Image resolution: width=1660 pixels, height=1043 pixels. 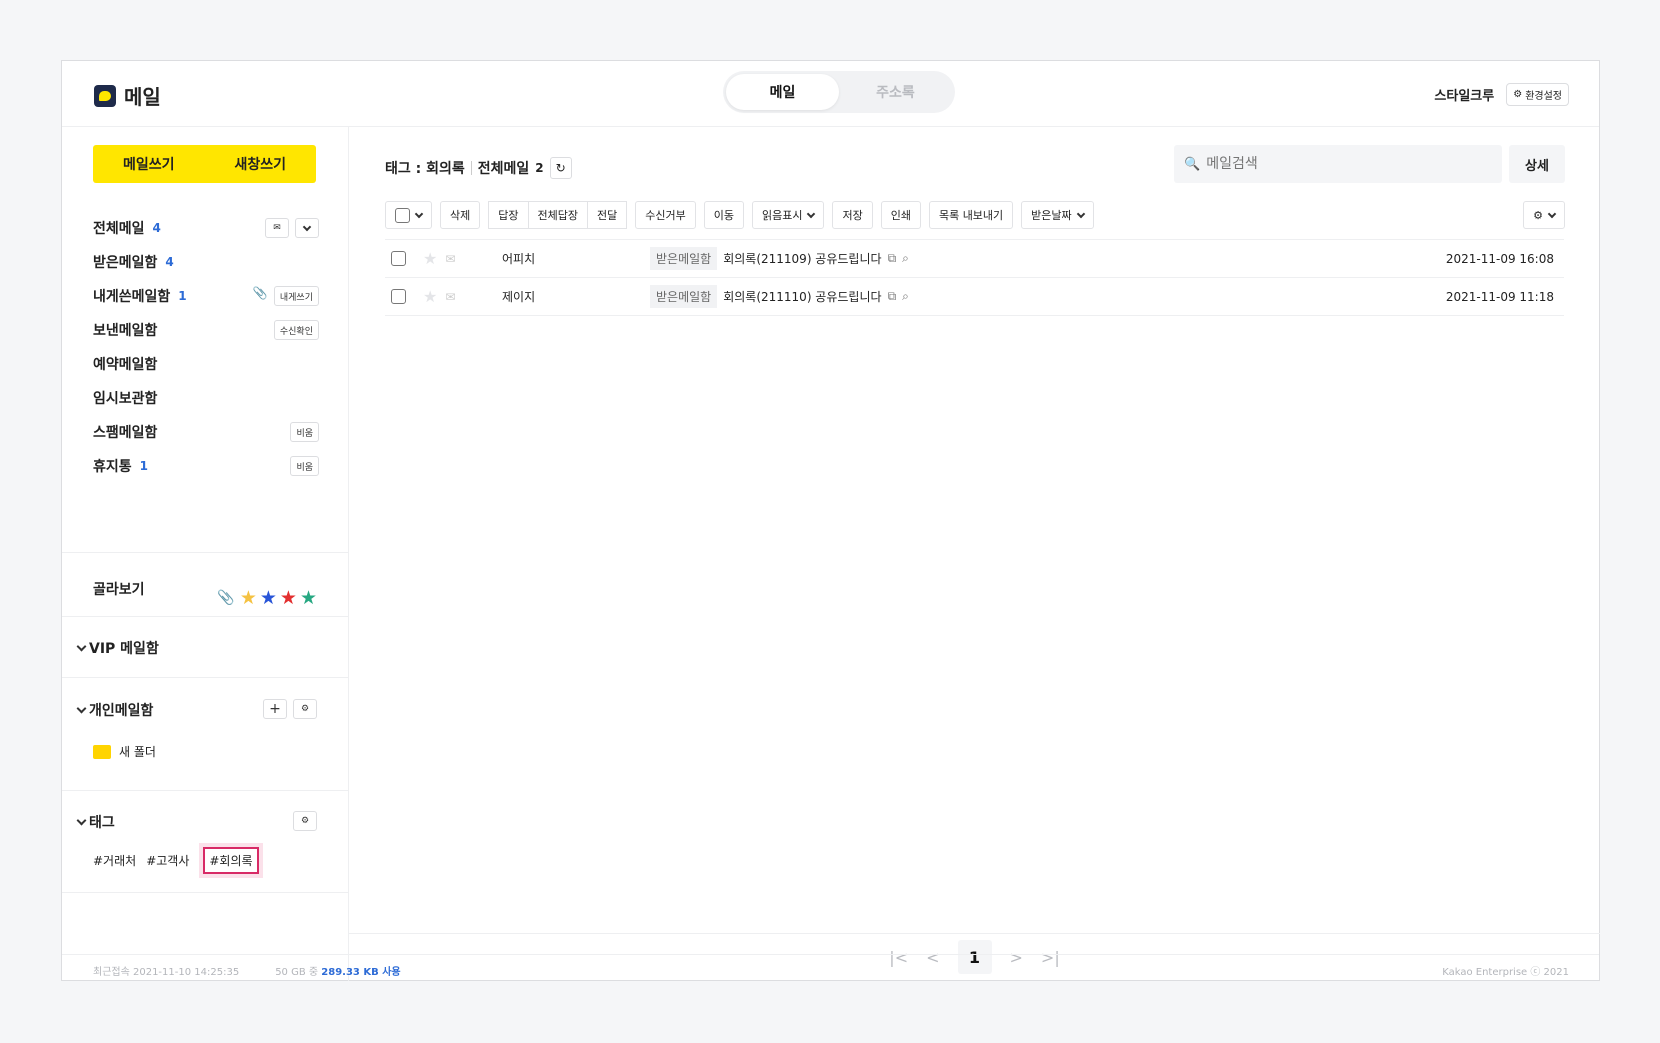 I want to click on breadcrumb-all: 전체메일, so click(x=503, y=169).